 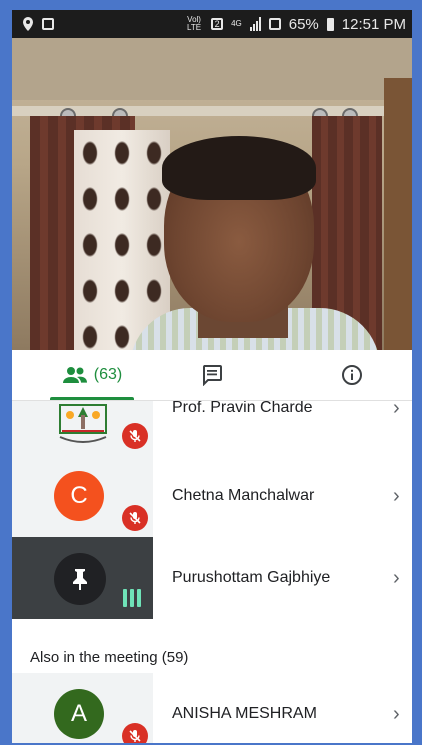 What do you see at coordinates (122, 240) in the screenshot?
I see `video-curtain-patterned` at bounding box center [122, 240].